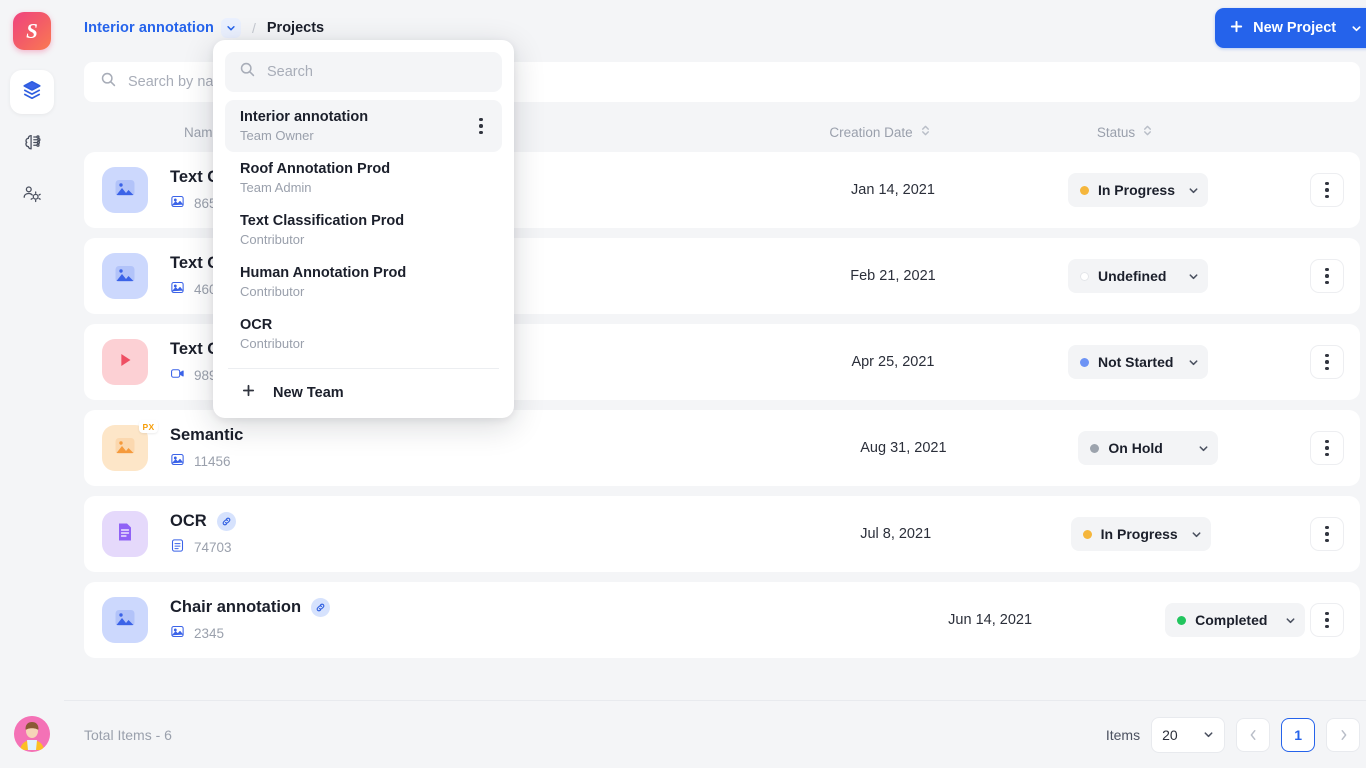 This screenshot has width=1366, height=768. What do you see at coordinates (206, 435) in the screenshot?
I see `project-title: Semantic` at bounding box center [206, 435].